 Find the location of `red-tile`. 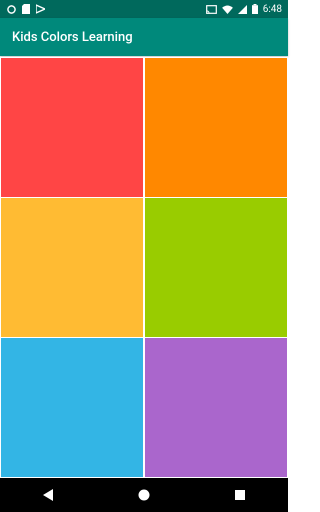

red-tile is located at coordinates (72, 127).